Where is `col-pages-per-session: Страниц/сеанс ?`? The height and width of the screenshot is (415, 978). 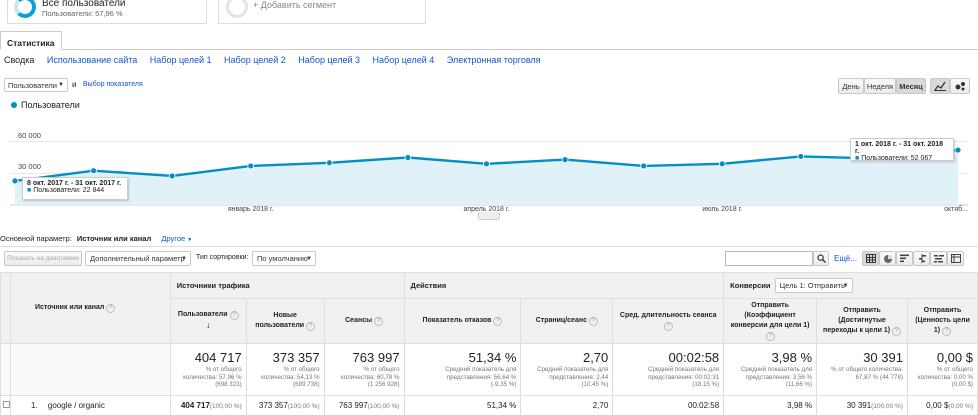
col-pages-per-session: Страниц/сеанс ? is located at coordinates (567, 321).